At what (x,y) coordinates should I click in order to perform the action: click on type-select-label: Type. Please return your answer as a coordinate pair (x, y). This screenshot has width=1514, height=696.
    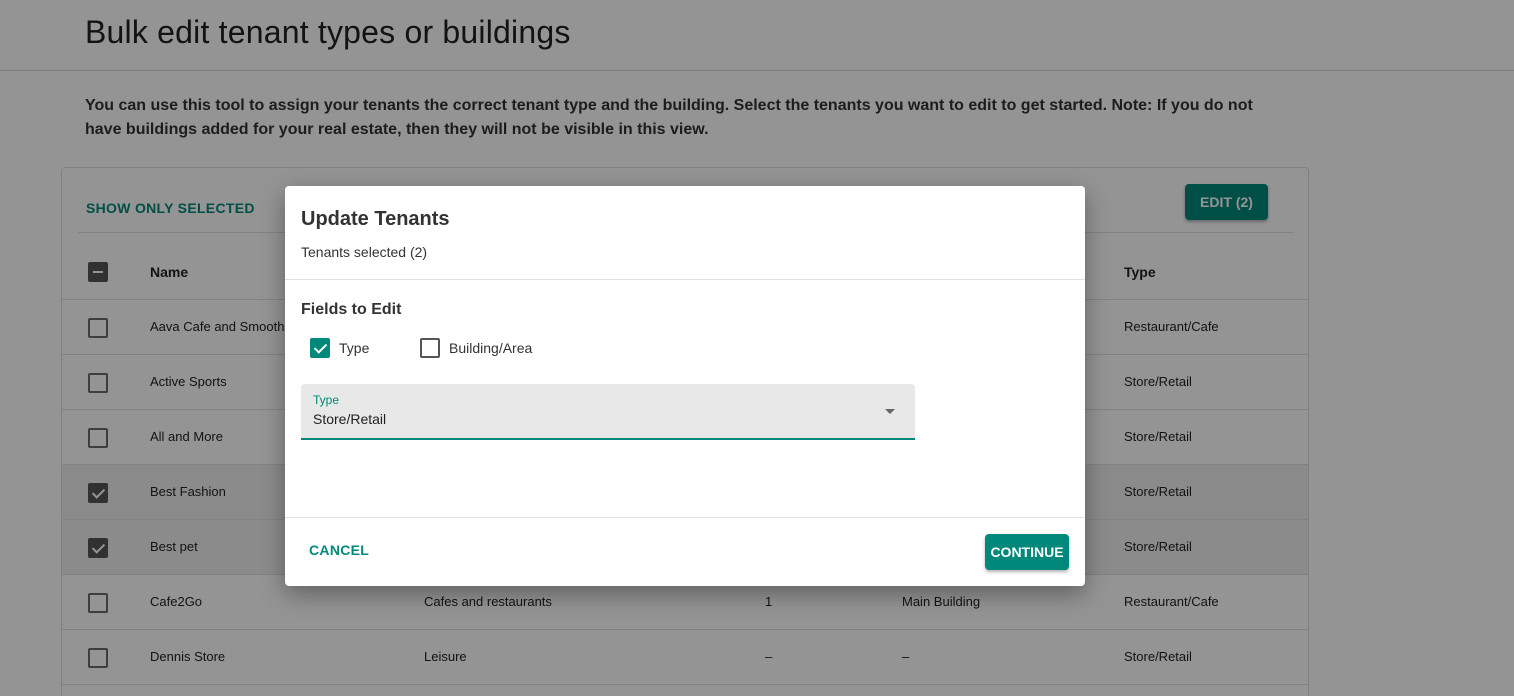
    Looking at the image, I should click on (326, 400).